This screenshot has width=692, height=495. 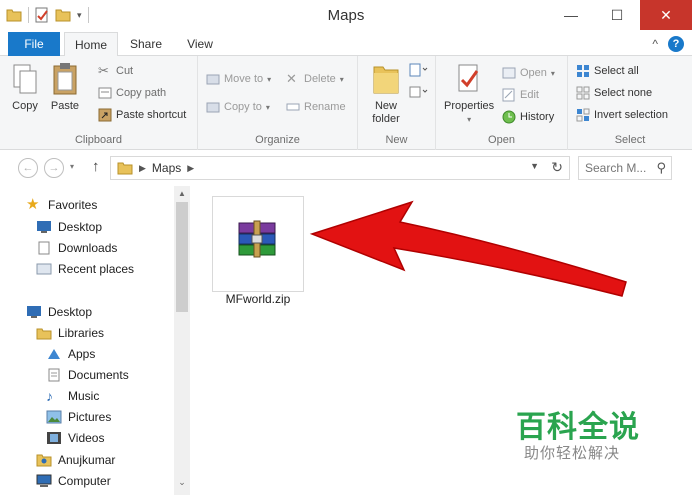 I want to click on paste-label: Paste, so click(x=65, y=106).